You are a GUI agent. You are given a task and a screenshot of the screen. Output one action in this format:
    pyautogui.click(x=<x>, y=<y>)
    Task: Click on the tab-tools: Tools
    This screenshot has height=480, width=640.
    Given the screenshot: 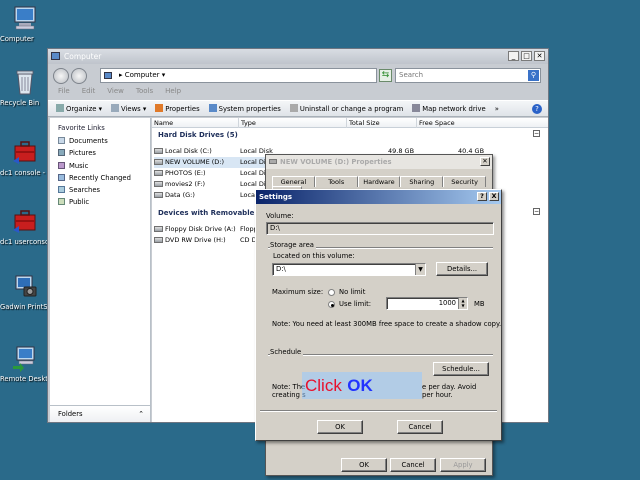 What is the action you would take?
    pyautogui.click(x=336, y=181)
    